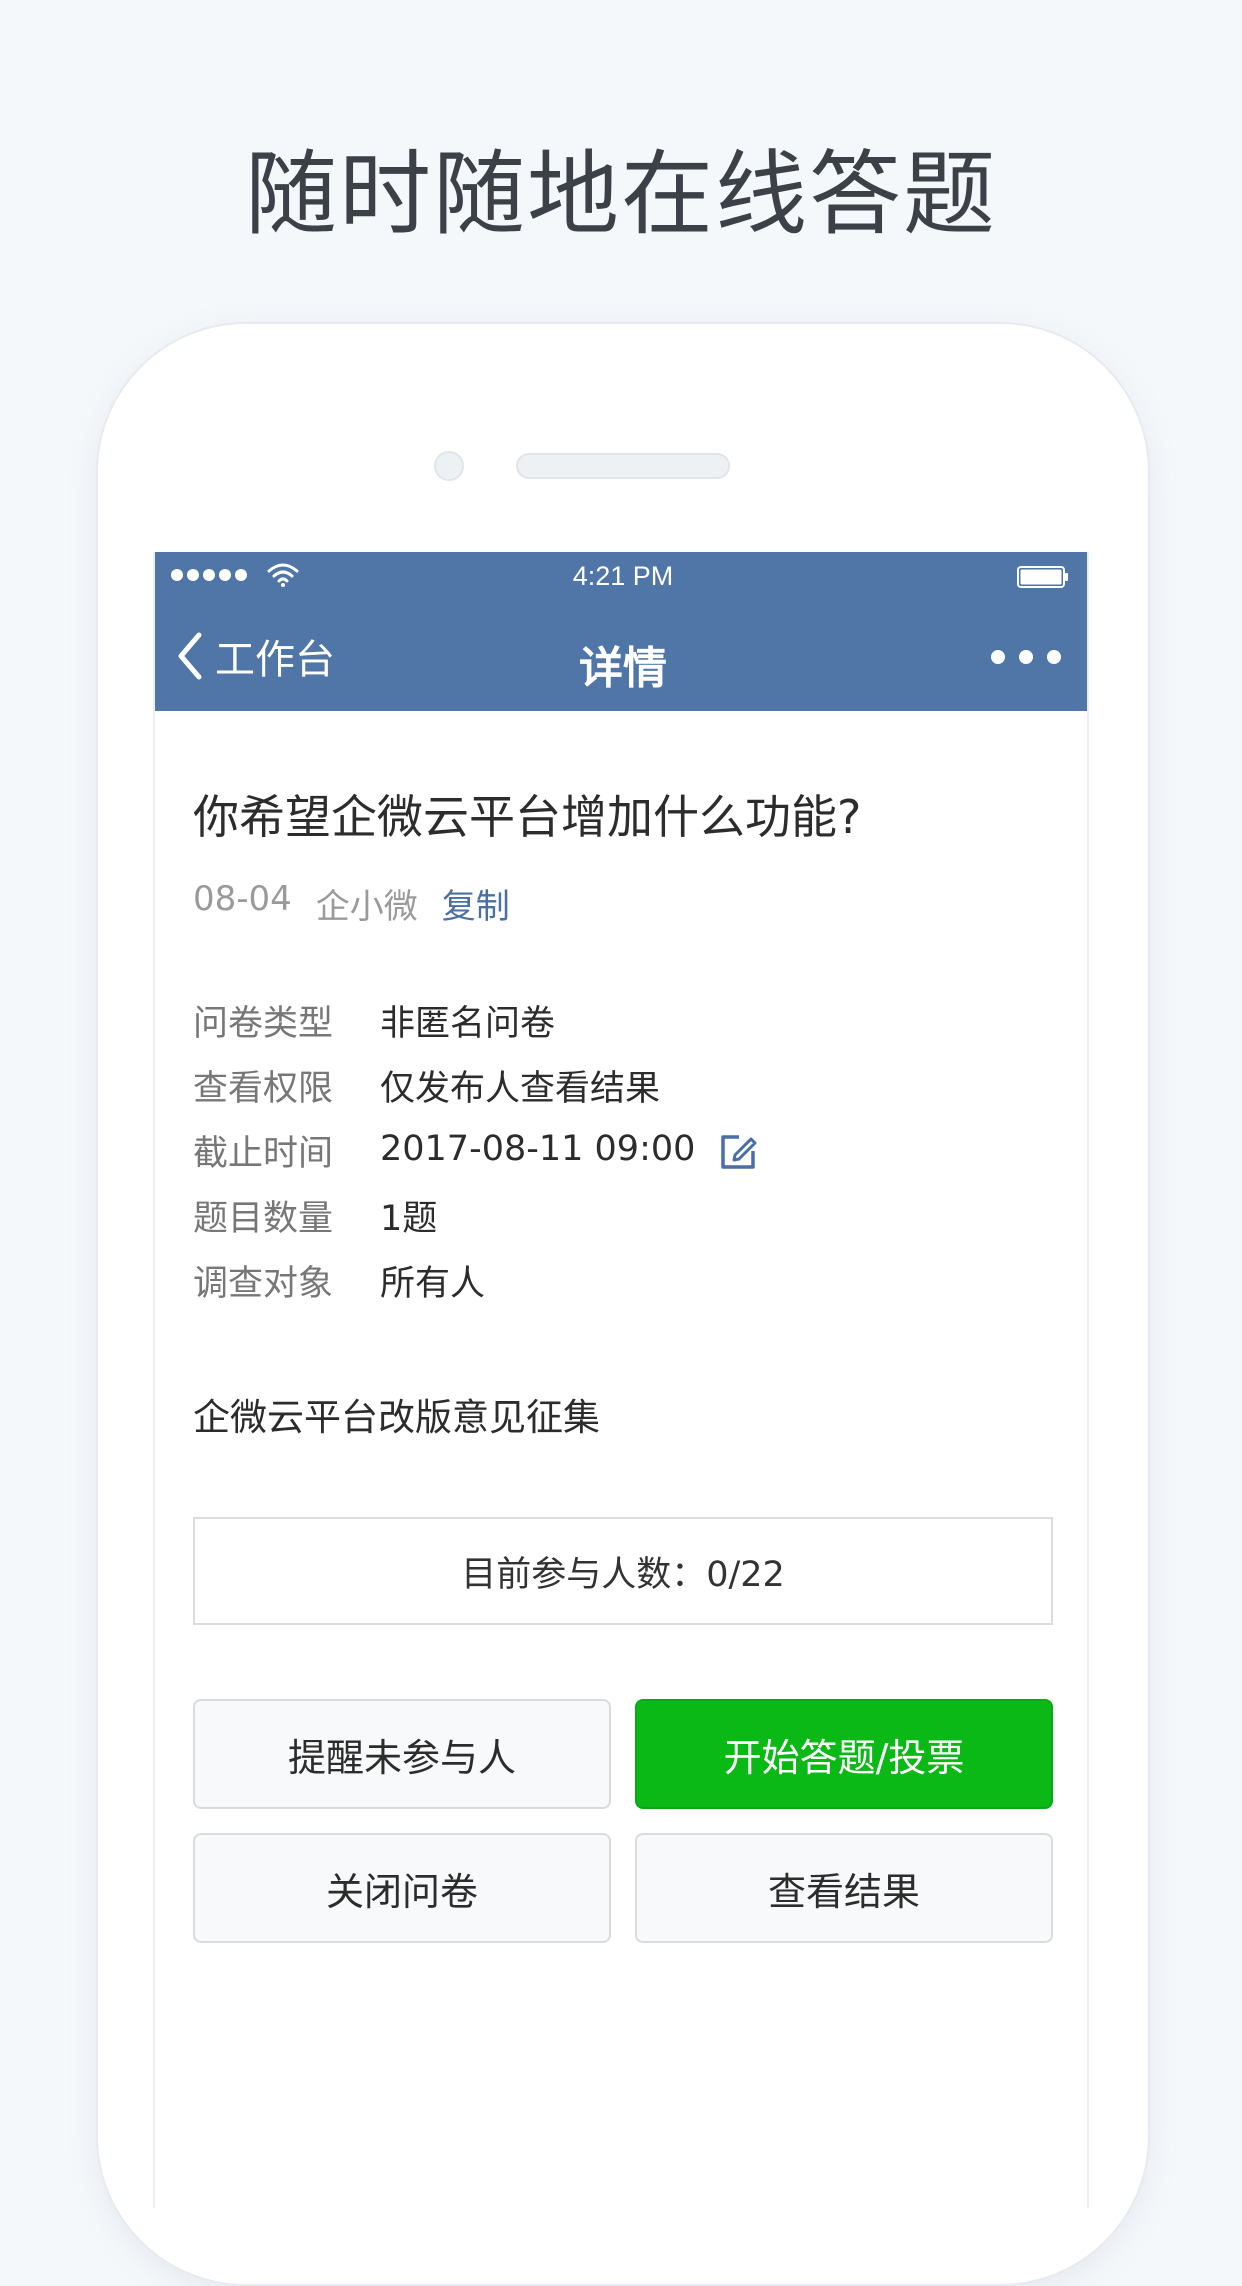 The image size is (1242, 2286). What do you see at coordinates (402, 1888) in the screenshot?
I see `close-survey-button: 关闭问卷` at bounding box center [402, 1888].